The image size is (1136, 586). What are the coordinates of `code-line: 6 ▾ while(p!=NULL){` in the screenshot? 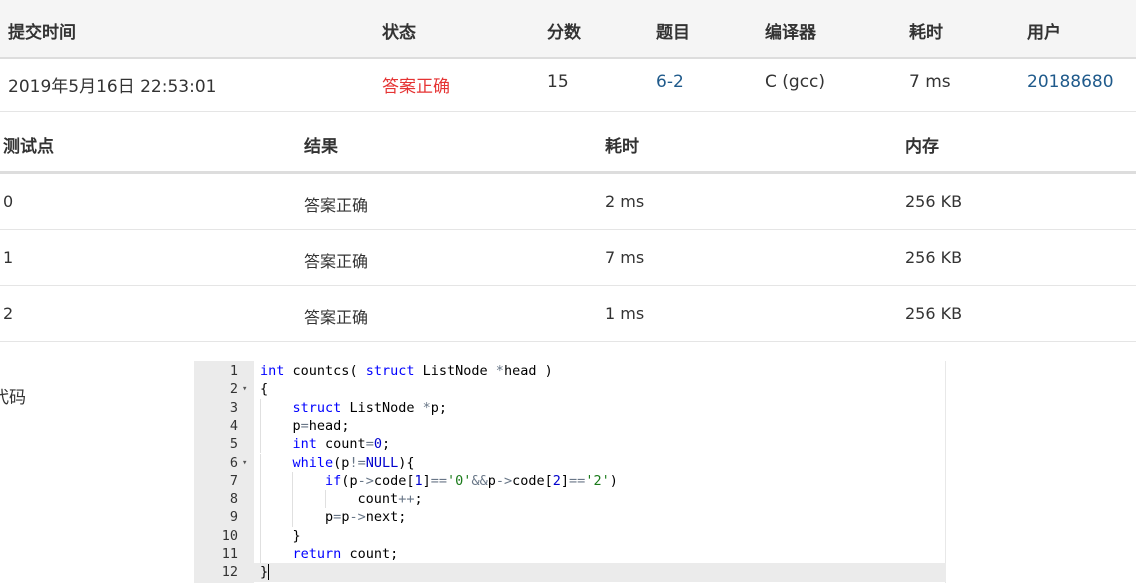 It's located at (570, 462).